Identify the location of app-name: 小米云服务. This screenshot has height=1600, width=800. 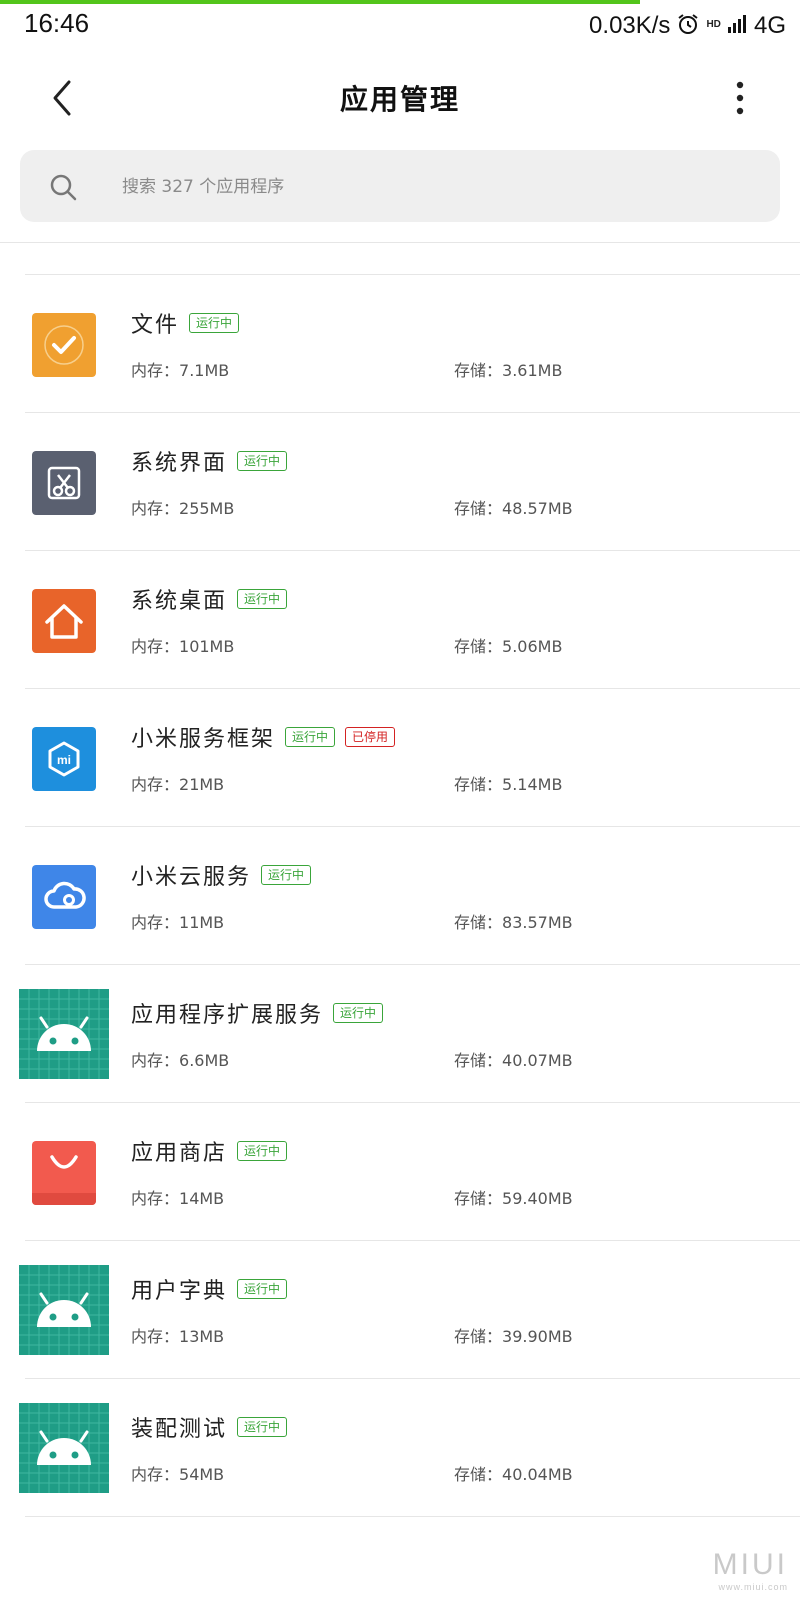
(191, 877).